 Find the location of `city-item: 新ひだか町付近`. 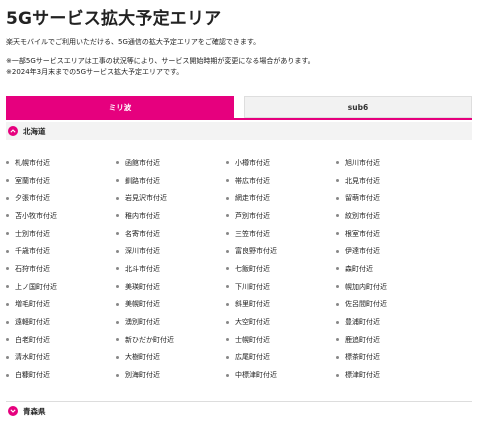

city-item: 新ひだか町付近 is located at coordinates (171, 340).